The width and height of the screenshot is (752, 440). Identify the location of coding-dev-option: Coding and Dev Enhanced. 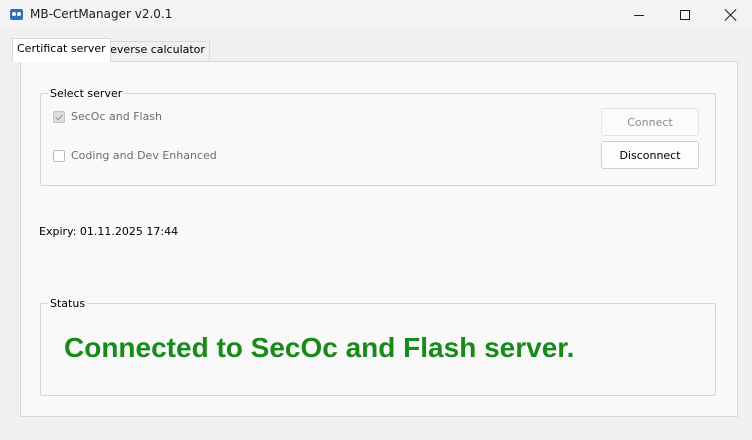
(135, 155).